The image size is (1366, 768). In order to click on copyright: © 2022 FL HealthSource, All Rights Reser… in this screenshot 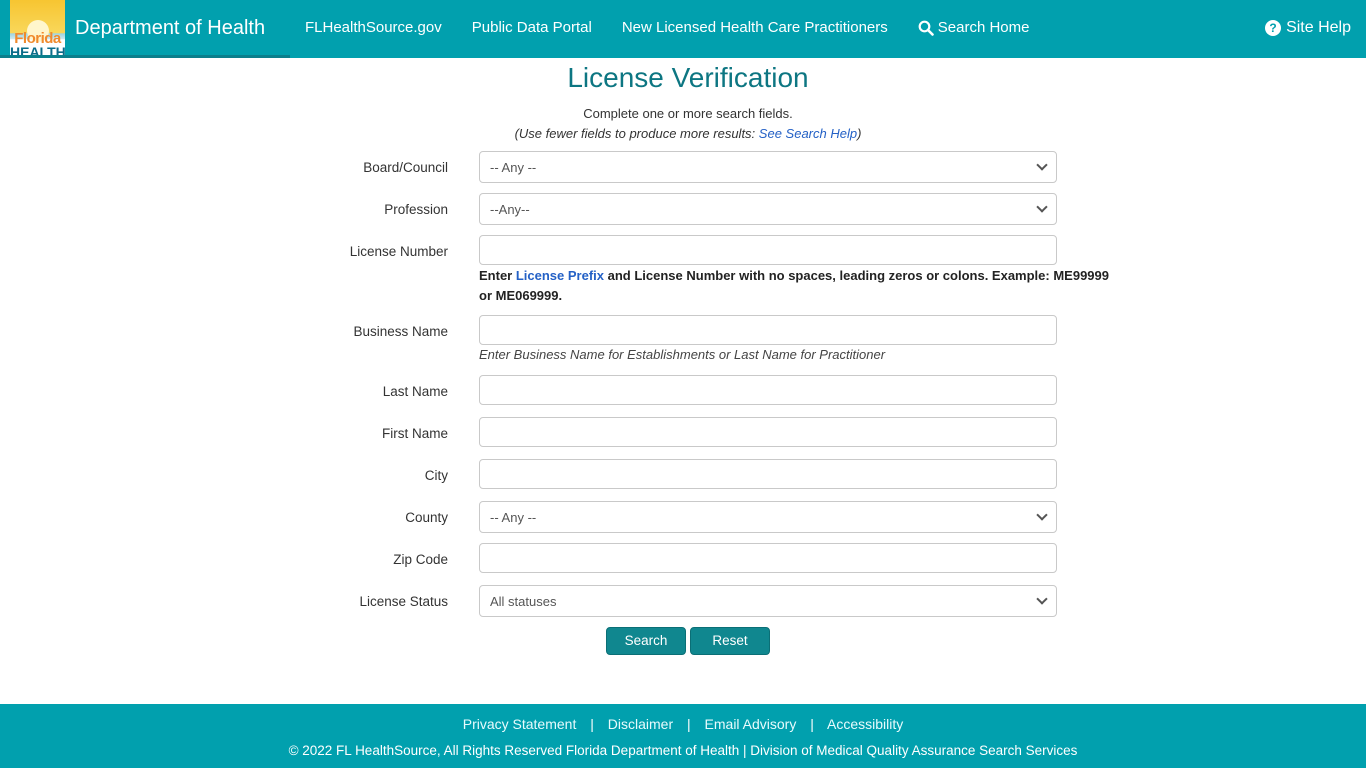, I will do `click(683, 750)`.